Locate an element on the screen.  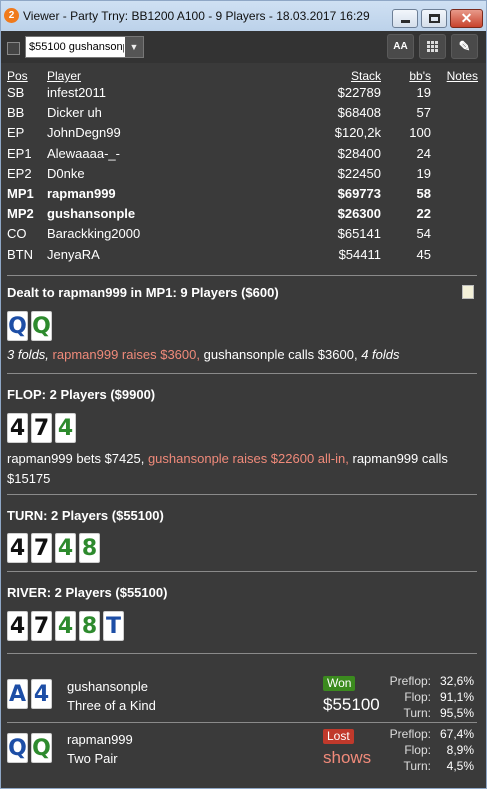
player-name-cell: gushansonple is located at coordinates (91, 214).